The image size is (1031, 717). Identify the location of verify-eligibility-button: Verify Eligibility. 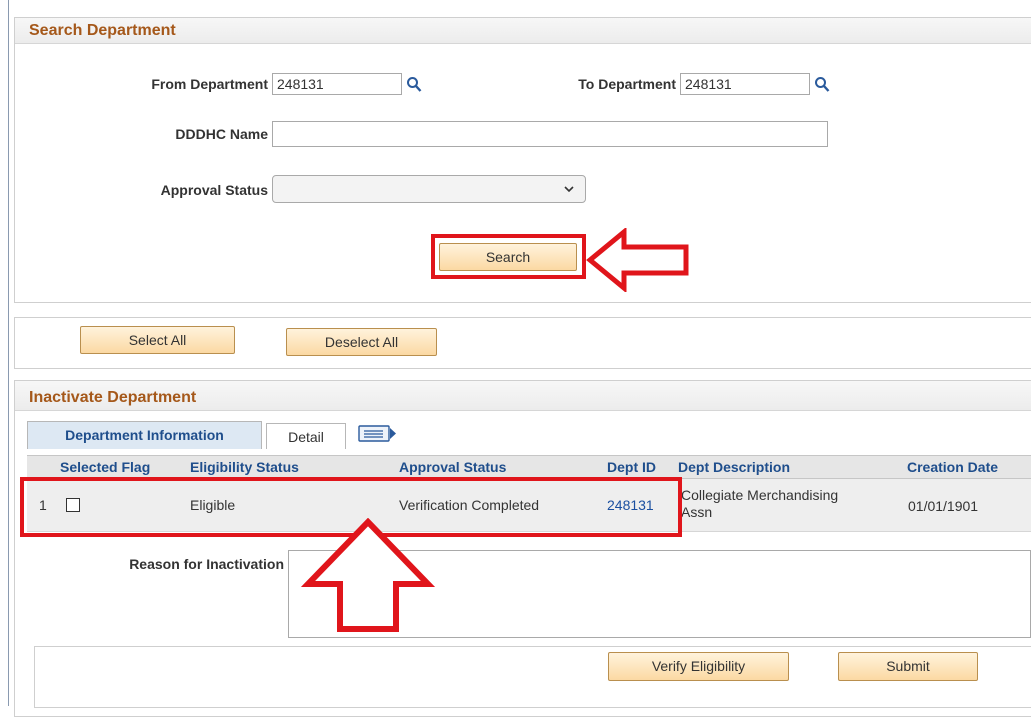
(698, 666).